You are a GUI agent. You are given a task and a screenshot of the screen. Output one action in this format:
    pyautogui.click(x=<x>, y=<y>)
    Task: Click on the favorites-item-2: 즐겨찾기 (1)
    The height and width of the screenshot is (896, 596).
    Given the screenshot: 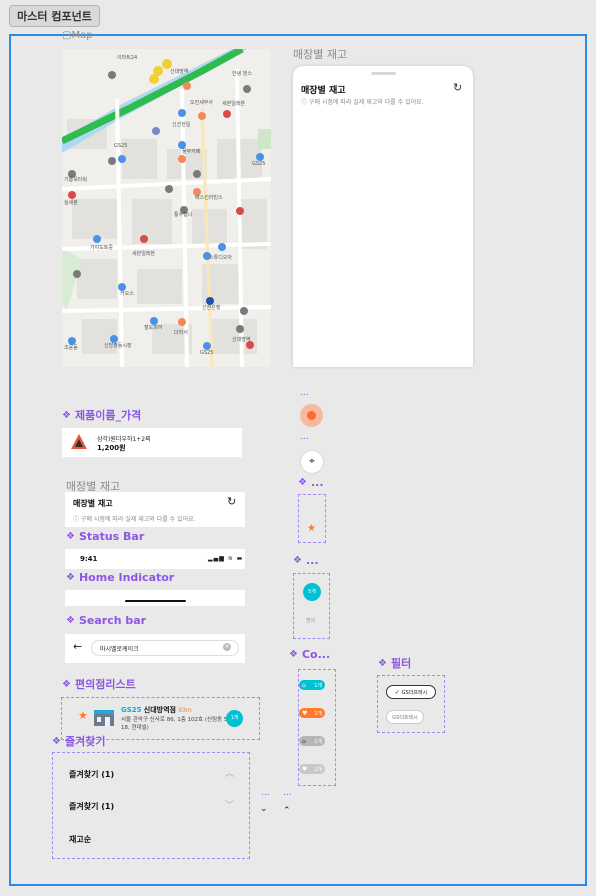 What is the action you would take?
    pyautogui.click(x=91, y=806)
    